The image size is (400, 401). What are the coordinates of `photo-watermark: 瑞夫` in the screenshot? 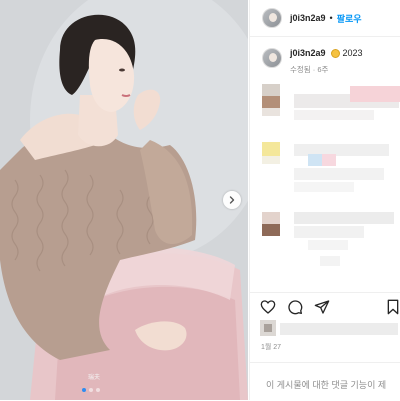 It's located at (94, 378).